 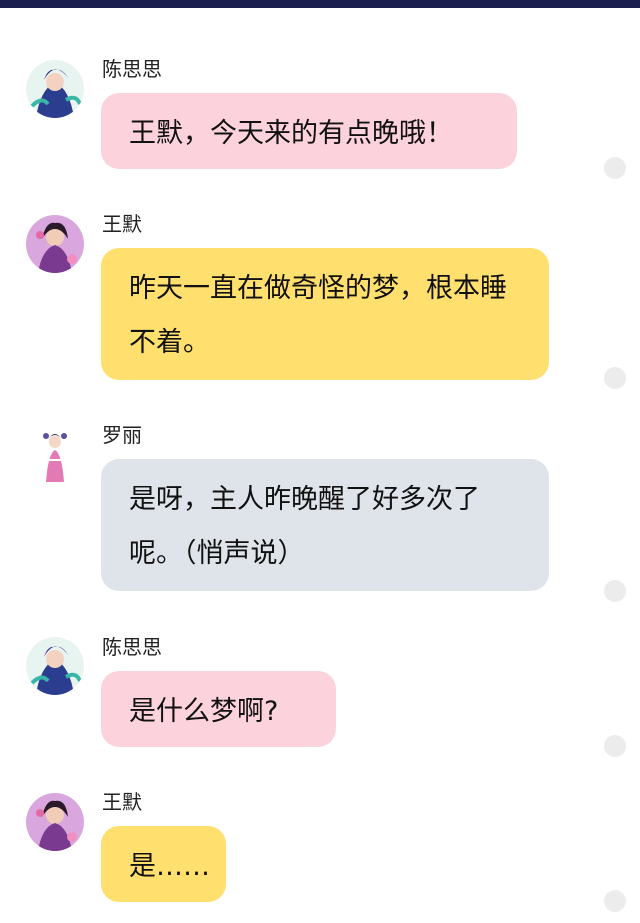 What do you see at coordinates (309, 131) in the screenshot?
I see `message-bubble: 王默，今天来的有点晚哦！` at bounding box center [309, 131].